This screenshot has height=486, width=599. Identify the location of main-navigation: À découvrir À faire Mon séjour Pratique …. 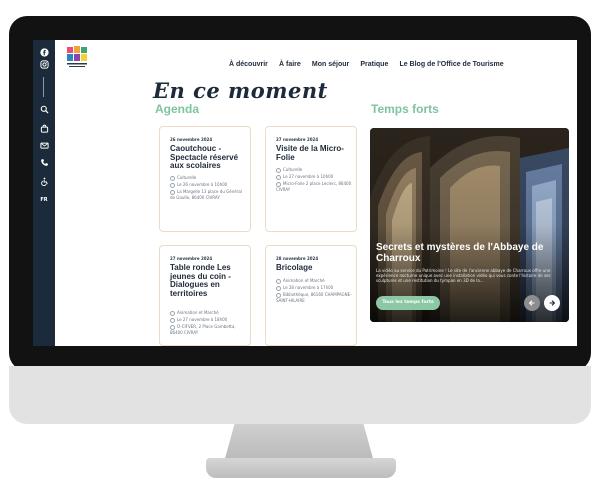
(369, 59).